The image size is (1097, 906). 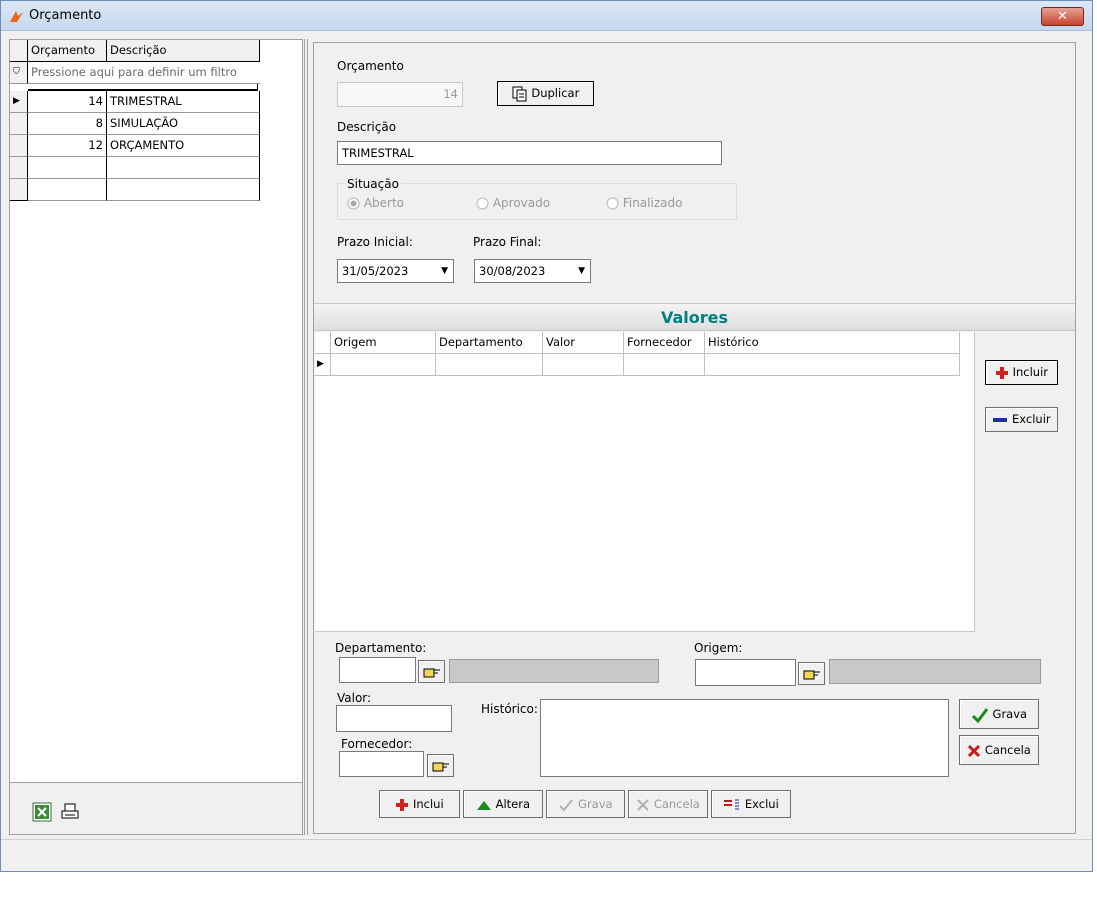 What do you see at coordinates (400, 94) in the screenshot?
I see `orcamento-field: 14` at bounding box center [400, 94].